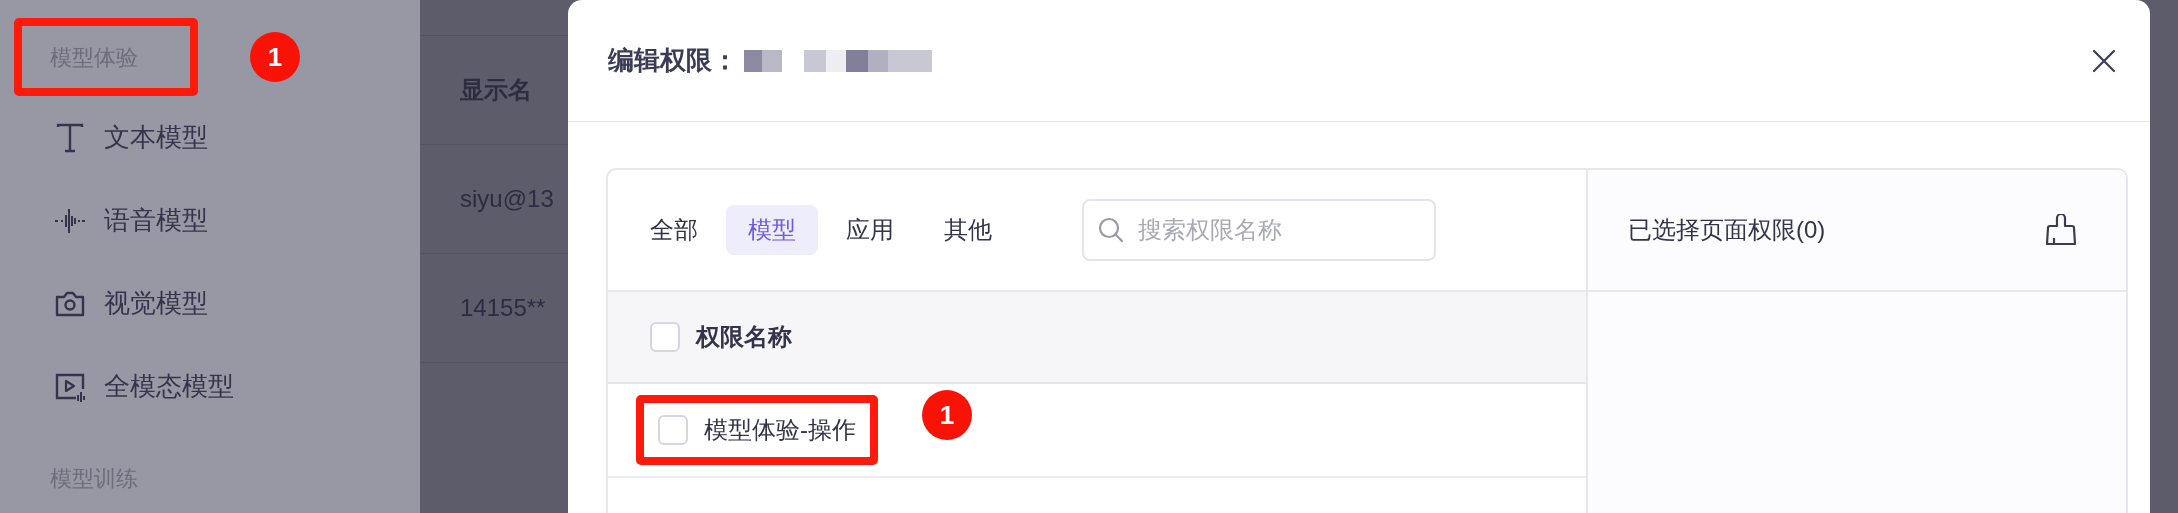 The height and width of the screenshot is (513, 2178). What do you see at coordinates (169, 386) in the screenshot?
I see `sidebar-item: 全模态模型` at bounding box center [169, 386].